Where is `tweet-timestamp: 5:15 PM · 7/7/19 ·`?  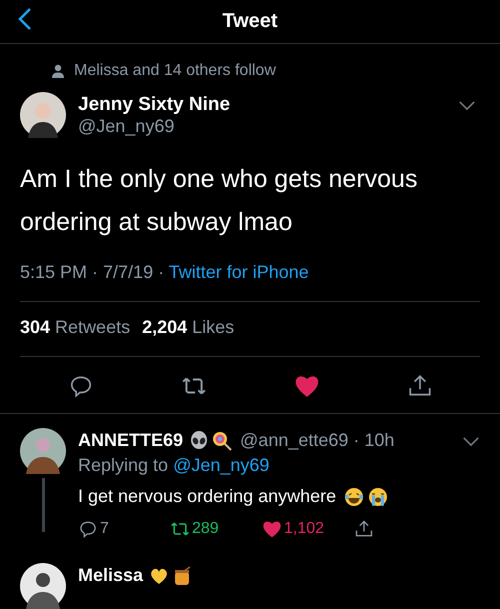
tweet-timestamp: 5:15 PM · 7/7/19 · is located at coordinates (93, 272).